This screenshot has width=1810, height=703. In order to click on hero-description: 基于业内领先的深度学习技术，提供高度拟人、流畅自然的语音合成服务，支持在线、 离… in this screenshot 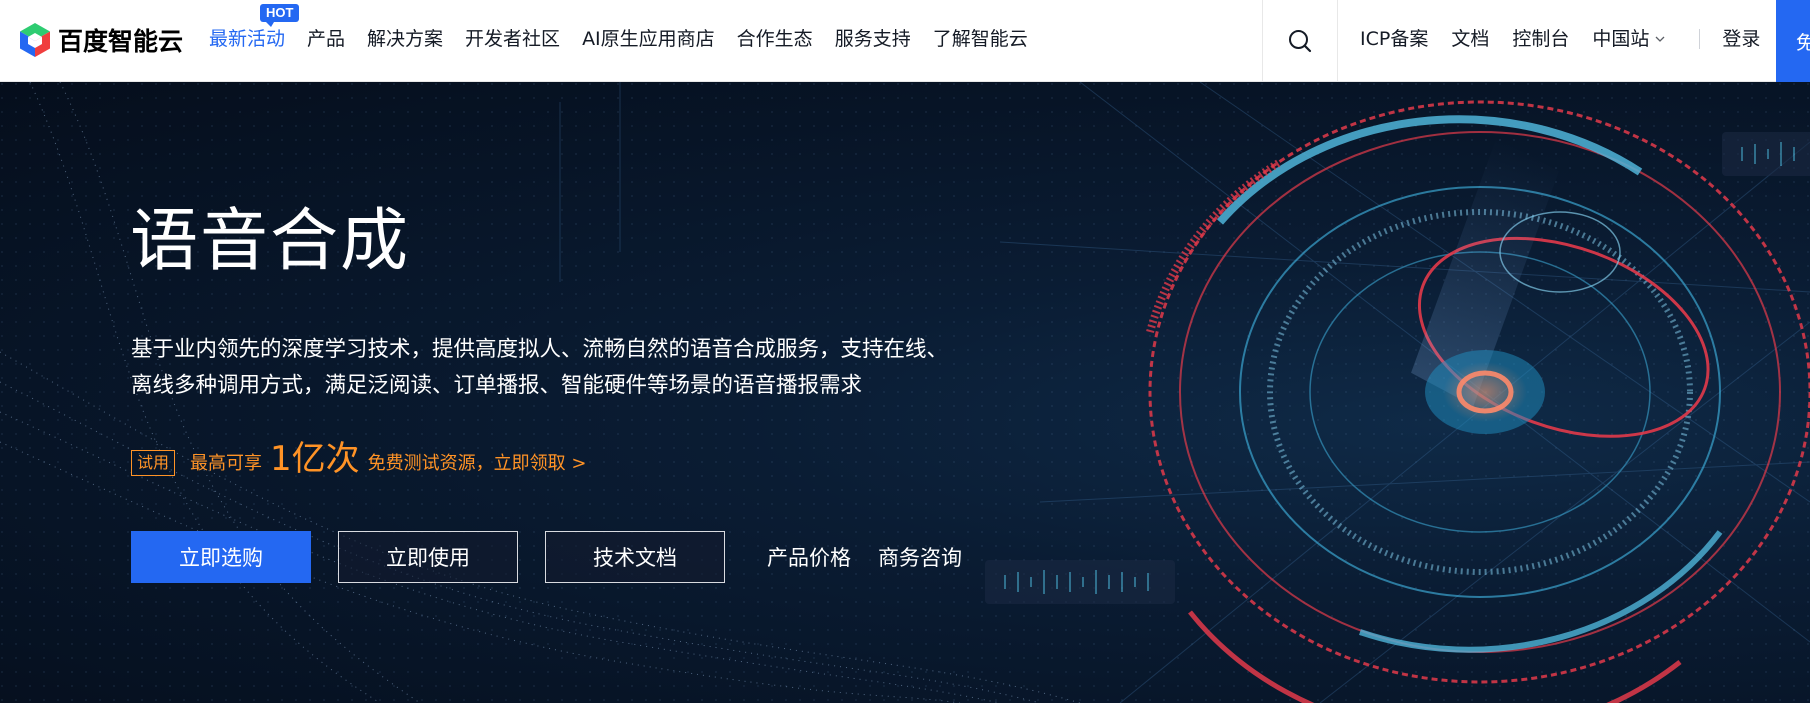, I will do `click(571, 368)`.